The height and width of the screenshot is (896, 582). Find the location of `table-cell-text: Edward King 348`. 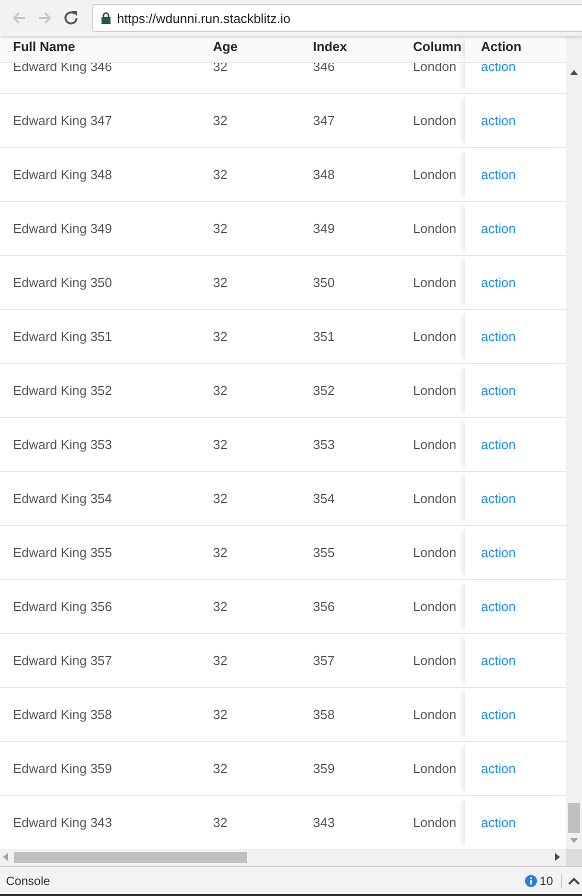

table-cell-text: Edward King 348 is located at coordinates (63, 174).